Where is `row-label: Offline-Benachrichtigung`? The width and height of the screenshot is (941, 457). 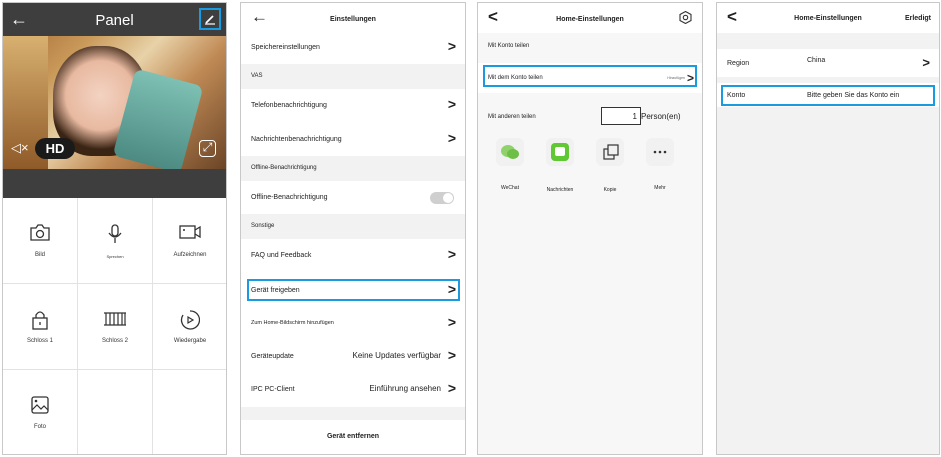 row-label: Offline-Benachrichtigung is located at coordinates (289, 197).